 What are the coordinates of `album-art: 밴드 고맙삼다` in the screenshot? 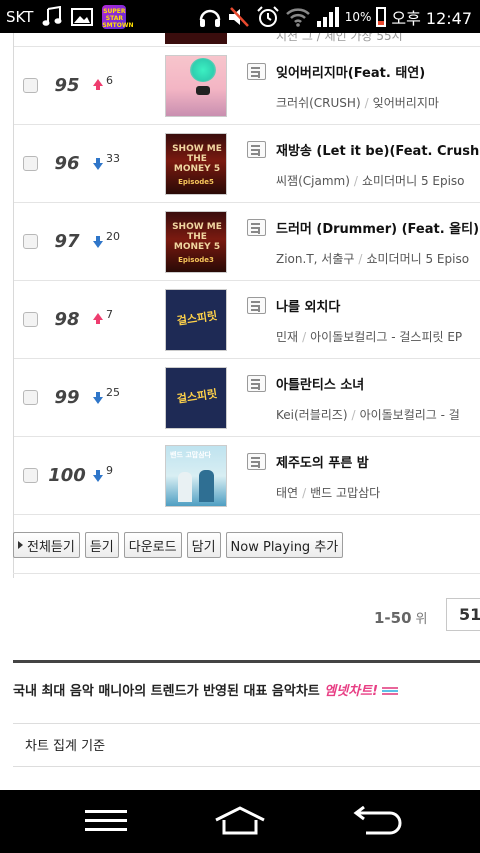 It's located at (196, 475).